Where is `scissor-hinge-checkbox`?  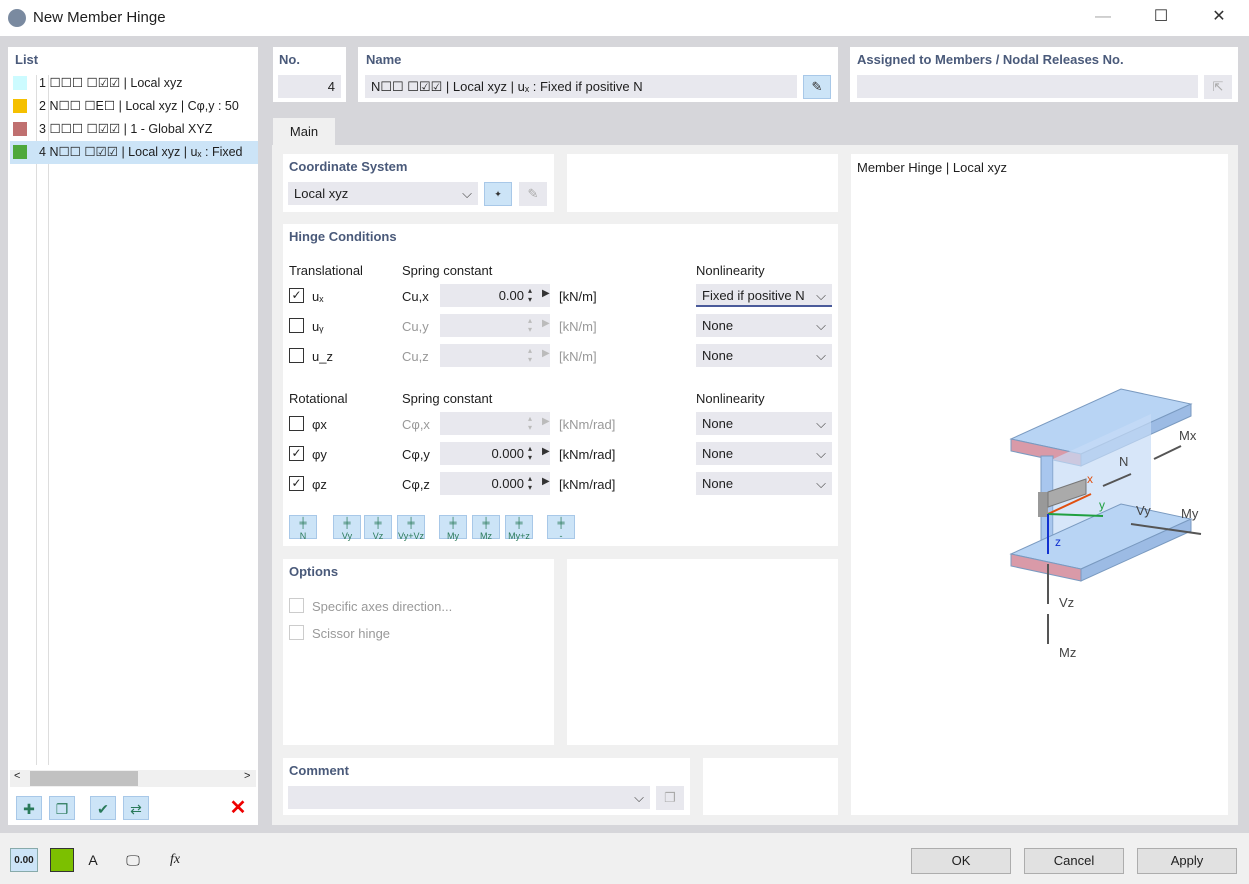 scissor-hinge-checkbox is located at coordinates (296, 632).